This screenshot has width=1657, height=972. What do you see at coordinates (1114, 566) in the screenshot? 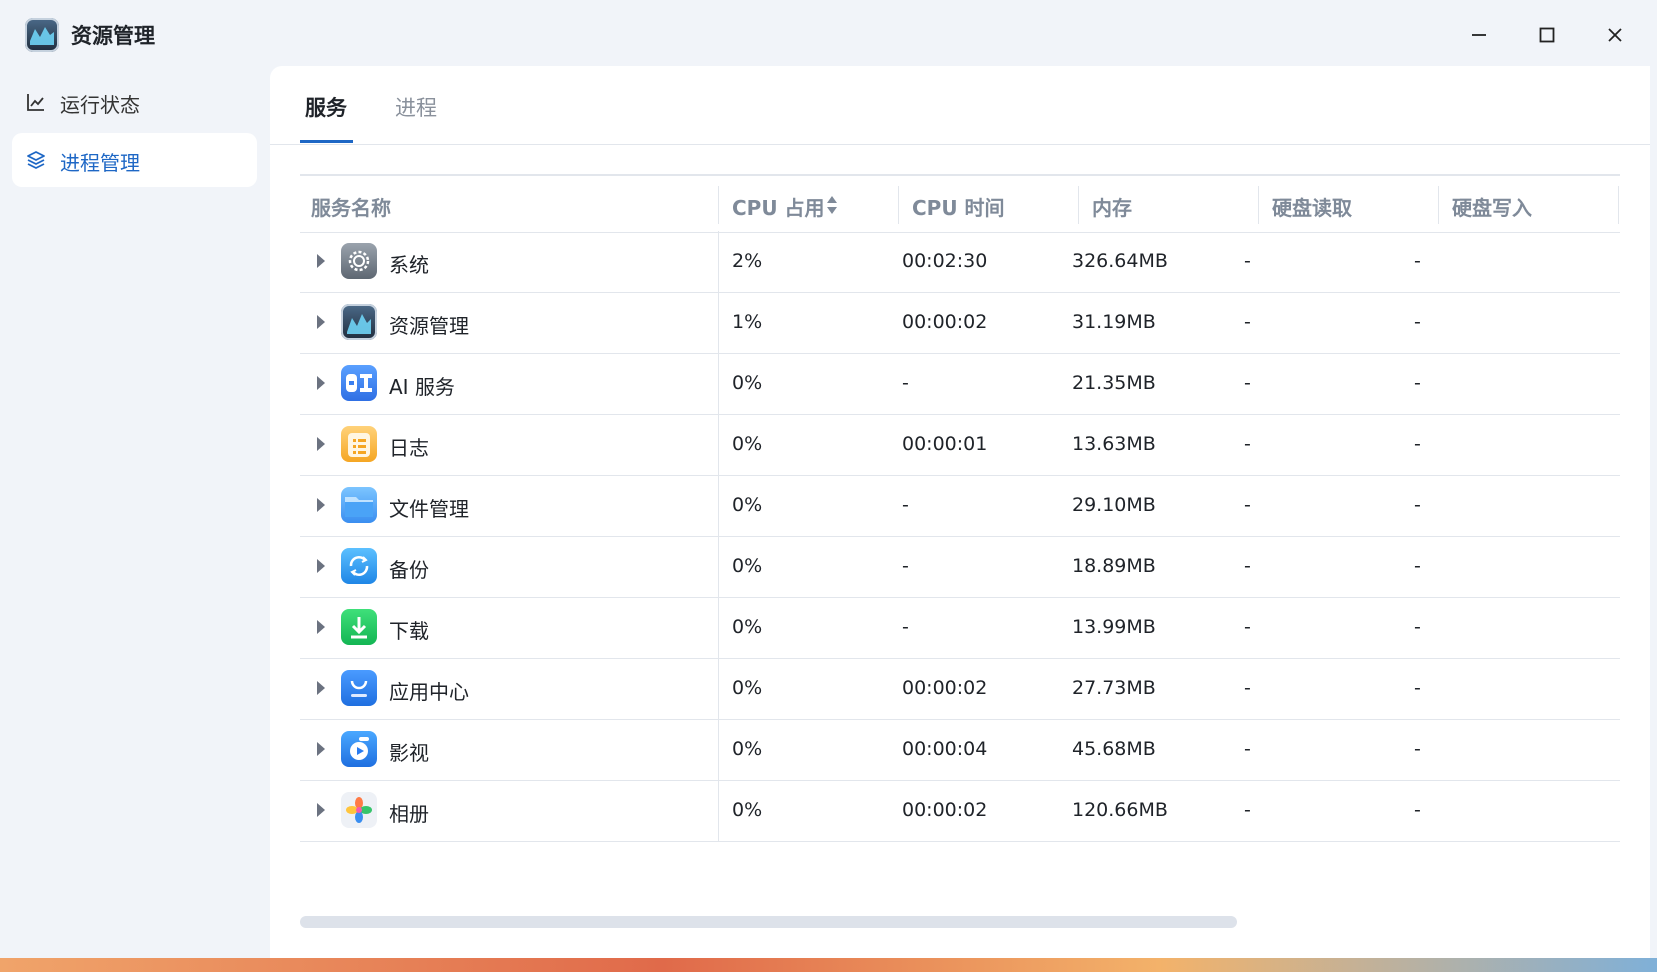
I see `memory-cell: 18.89MB` at bounding box center [1114, 566].